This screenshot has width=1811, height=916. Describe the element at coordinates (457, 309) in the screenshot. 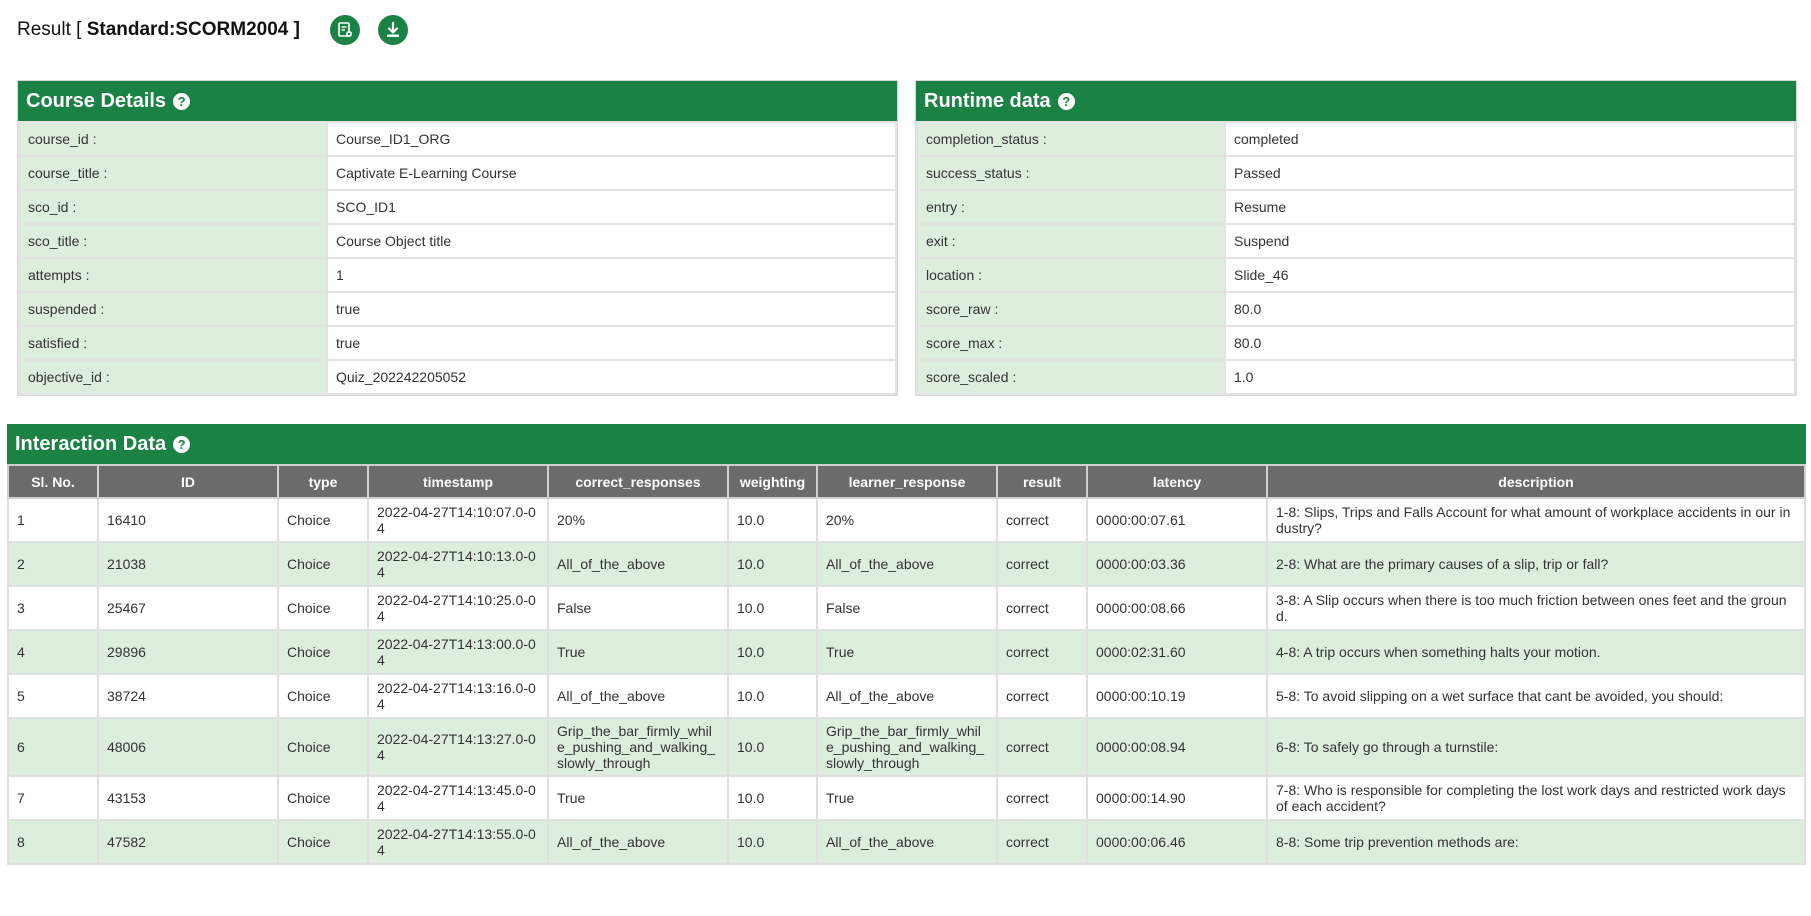

I see `kv-row: suspended : true` at that location.